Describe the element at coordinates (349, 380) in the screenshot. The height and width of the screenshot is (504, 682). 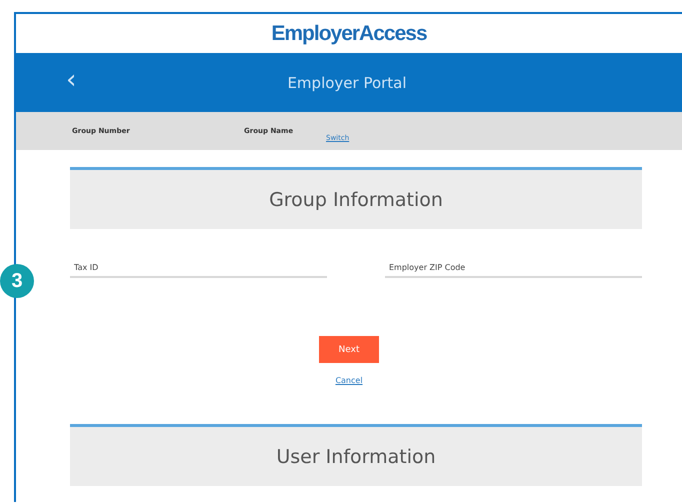
I see `cancel-link: Cancel` at that location.